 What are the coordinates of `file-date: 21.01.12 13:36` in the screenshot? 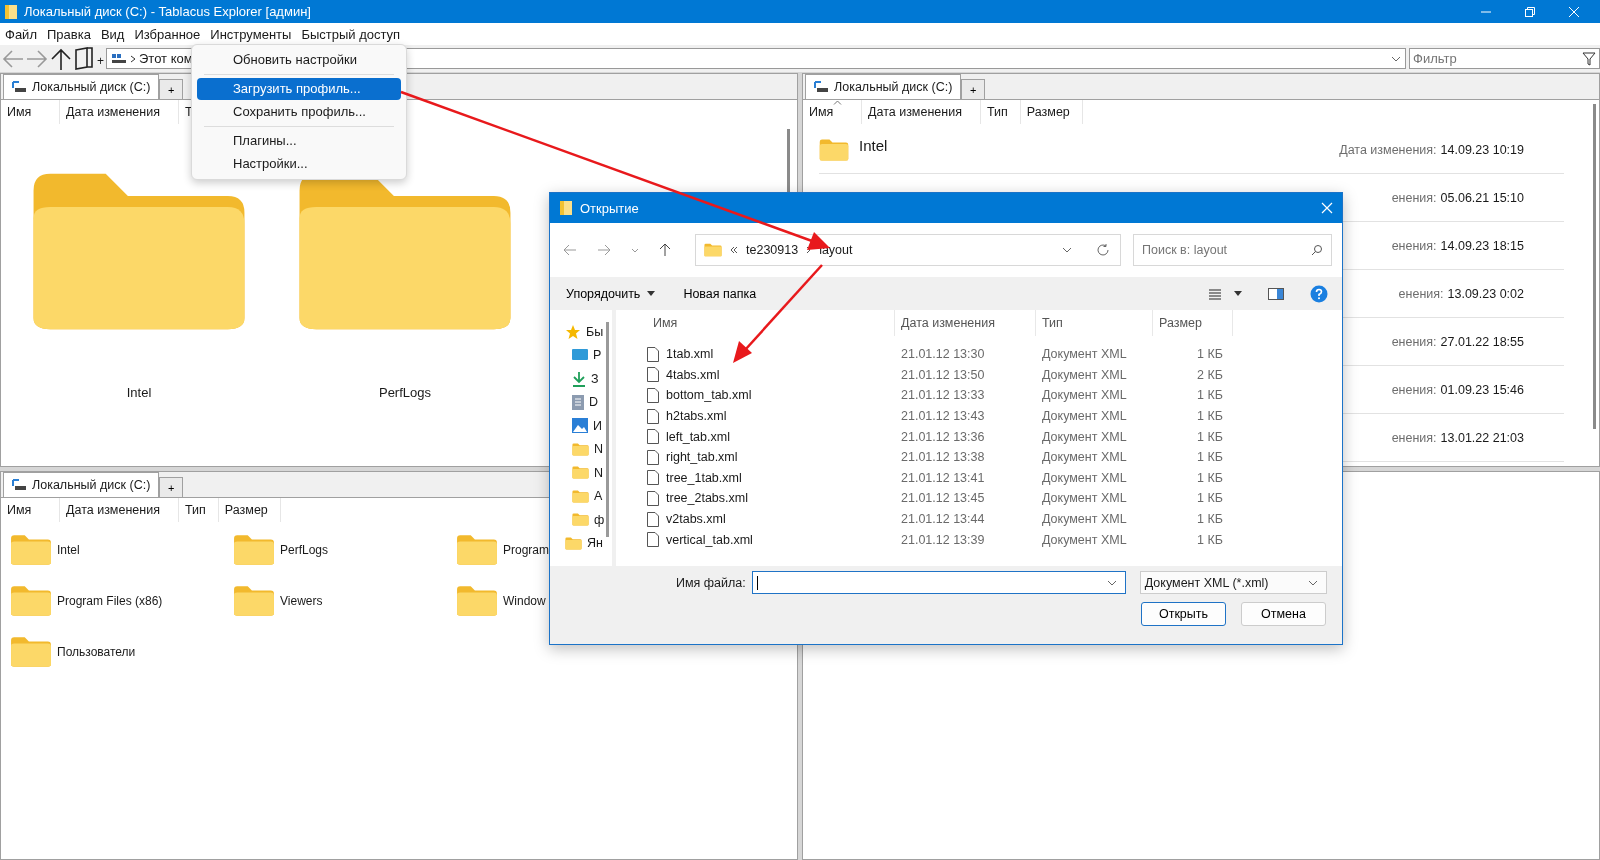 It's located at (943, 436).